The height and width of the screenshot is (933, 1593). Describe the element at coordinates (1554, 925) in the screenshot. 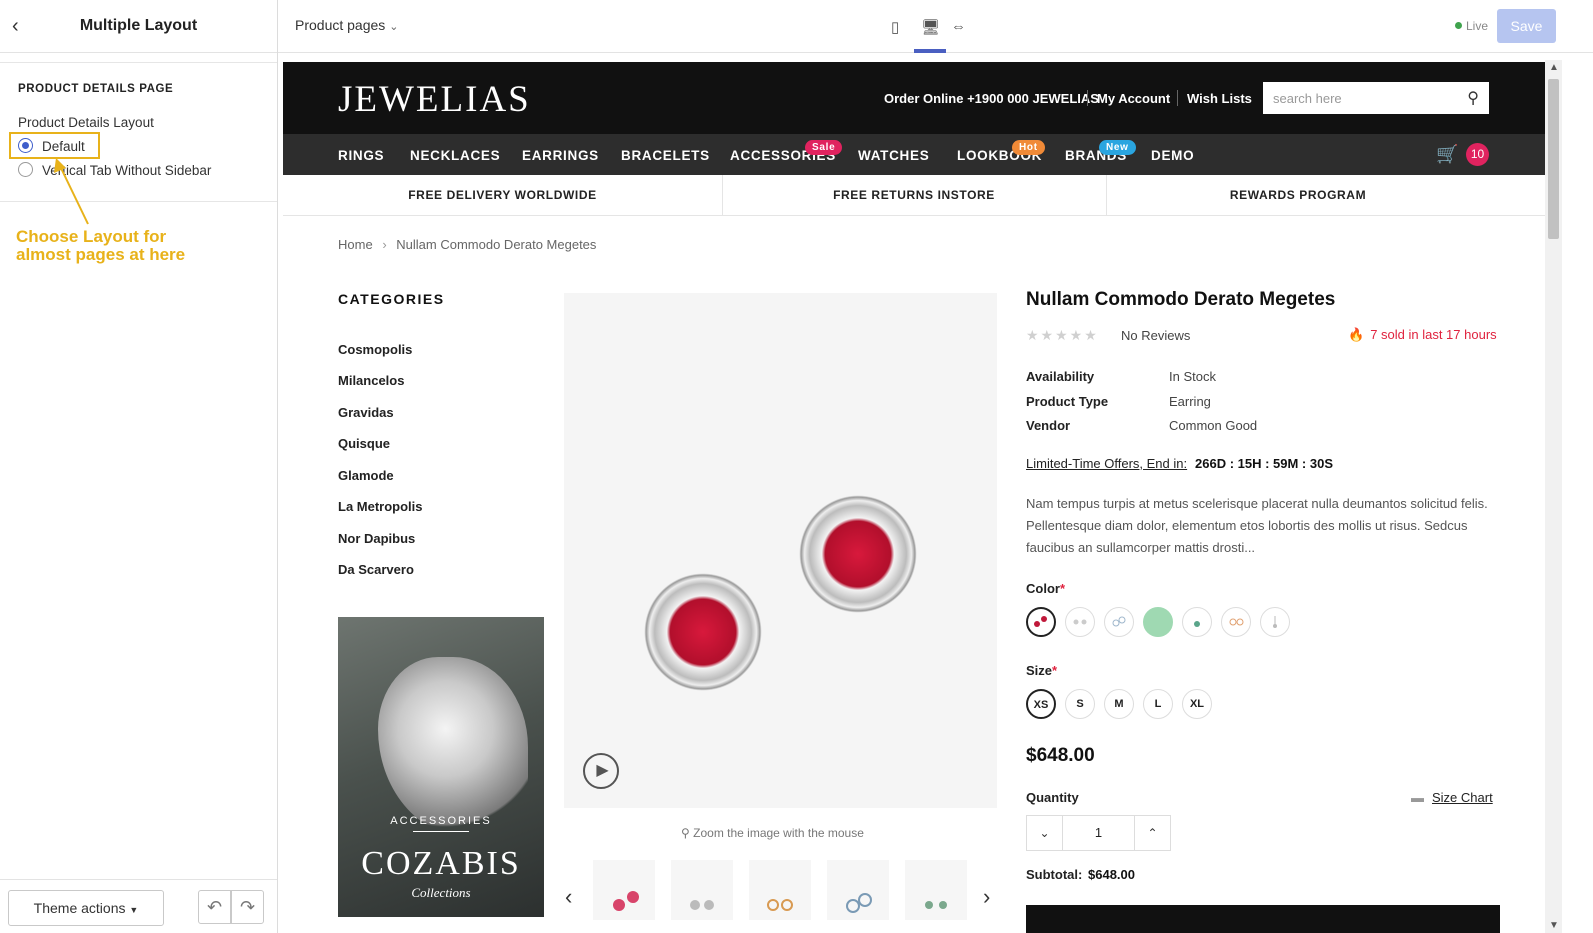

I see `scroll-down-icon: ▼` at that location.